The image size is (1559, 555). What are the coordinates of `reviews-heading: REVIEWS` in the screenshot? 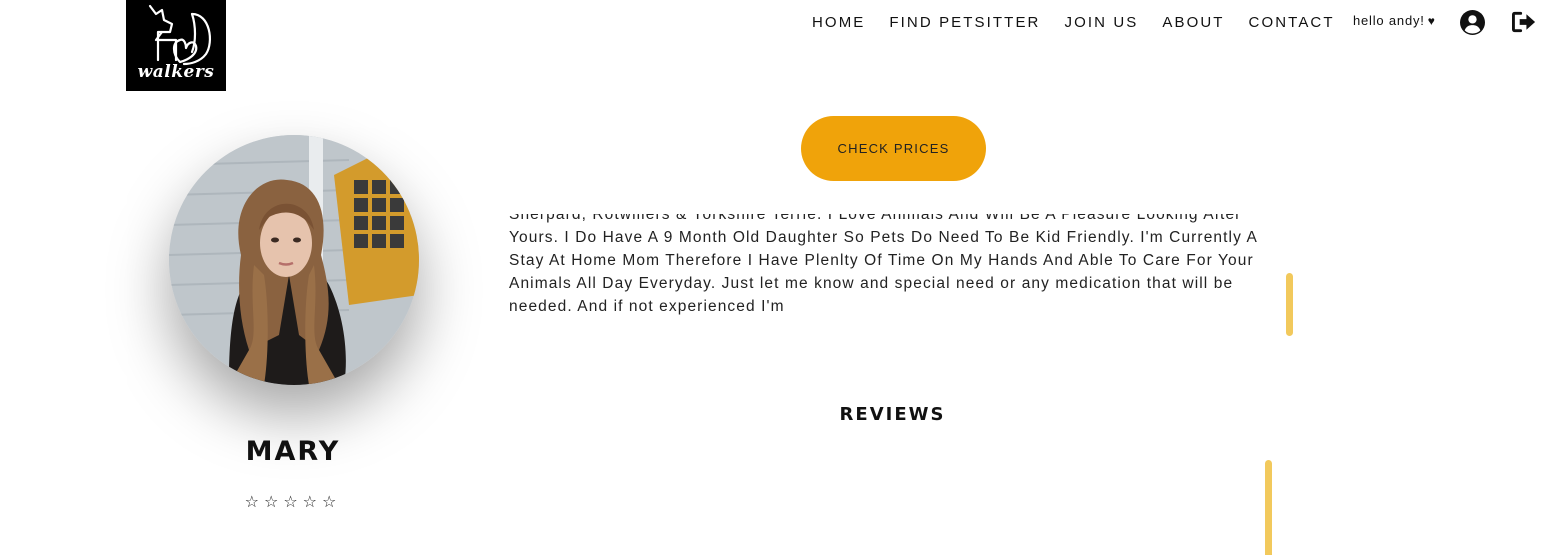 It's located at (892, 414).